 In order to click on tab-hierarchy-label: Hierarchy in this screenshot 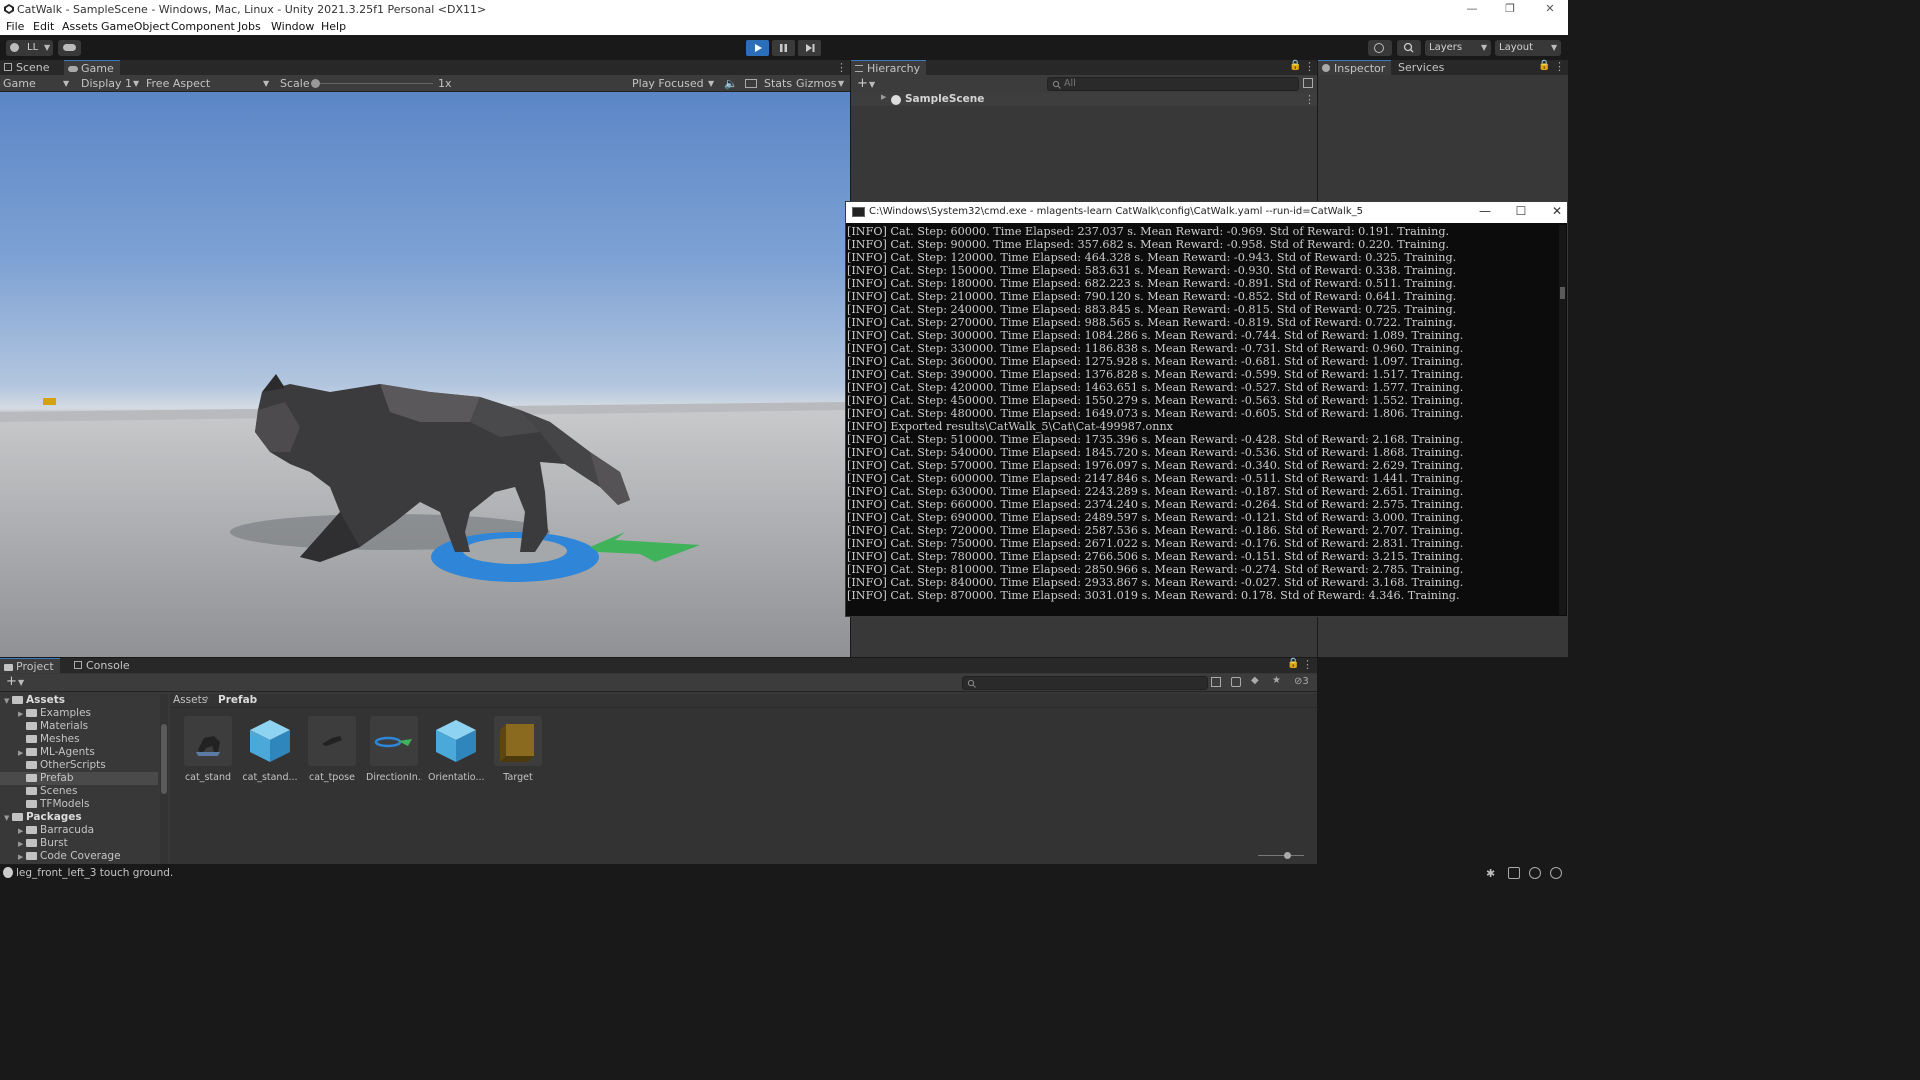, I will do `click(894, 68)`.